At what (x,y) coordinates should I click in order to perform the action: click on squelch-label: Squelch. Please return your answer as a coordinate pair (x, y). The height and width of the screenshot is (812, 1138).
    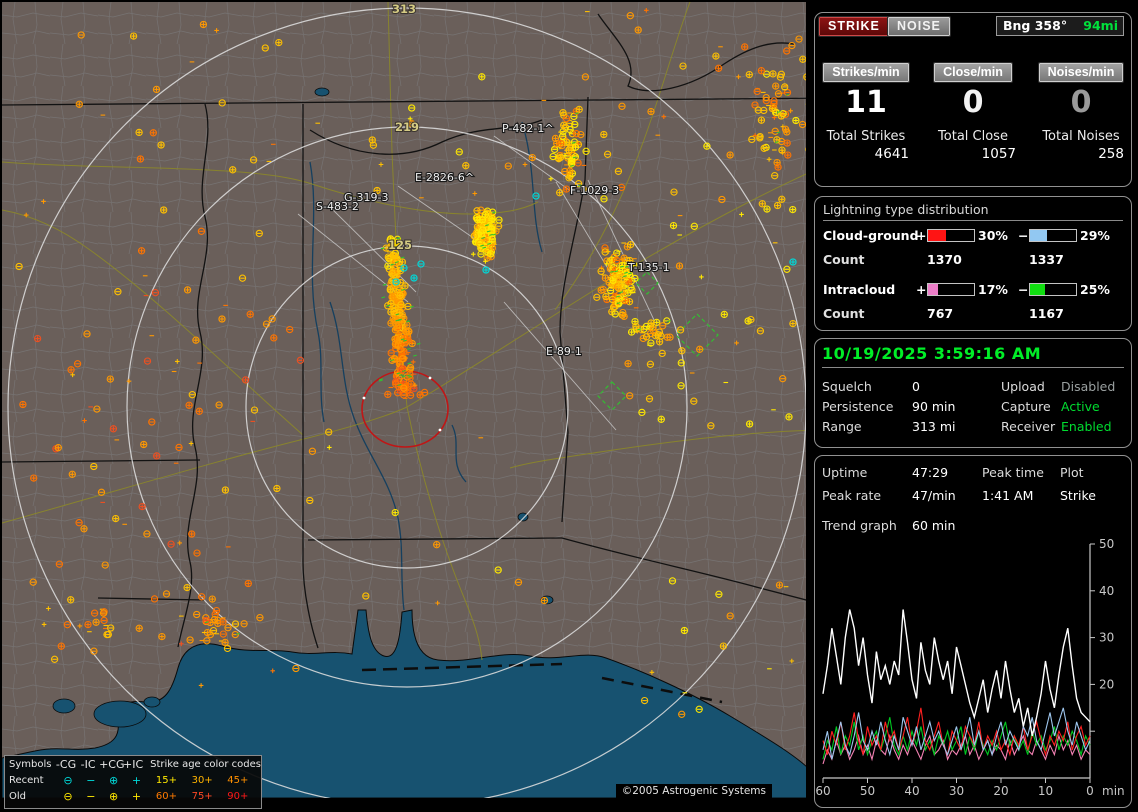
    Looking at the image, I should click on (847, 386).